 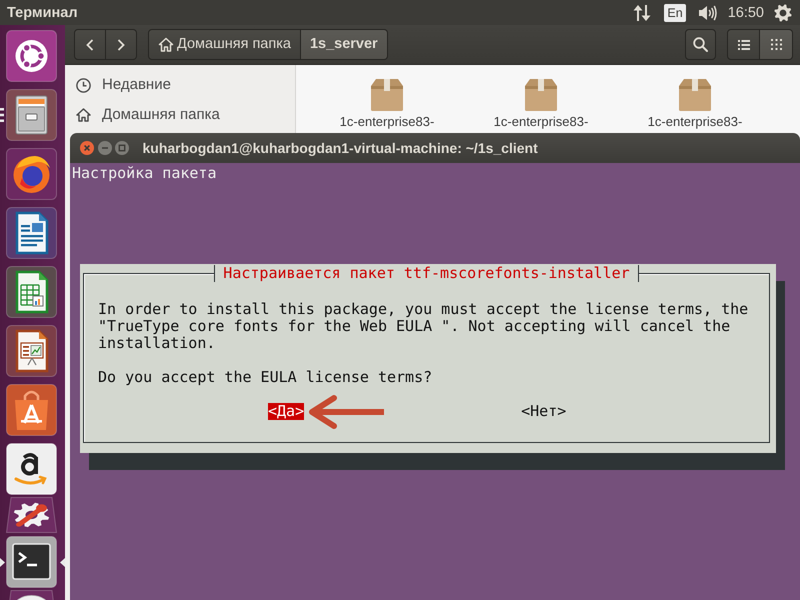 What do you see at coordinates (31, 351) in the screenshot?
I see `presentation-icon` at bounding box center [31, 351].